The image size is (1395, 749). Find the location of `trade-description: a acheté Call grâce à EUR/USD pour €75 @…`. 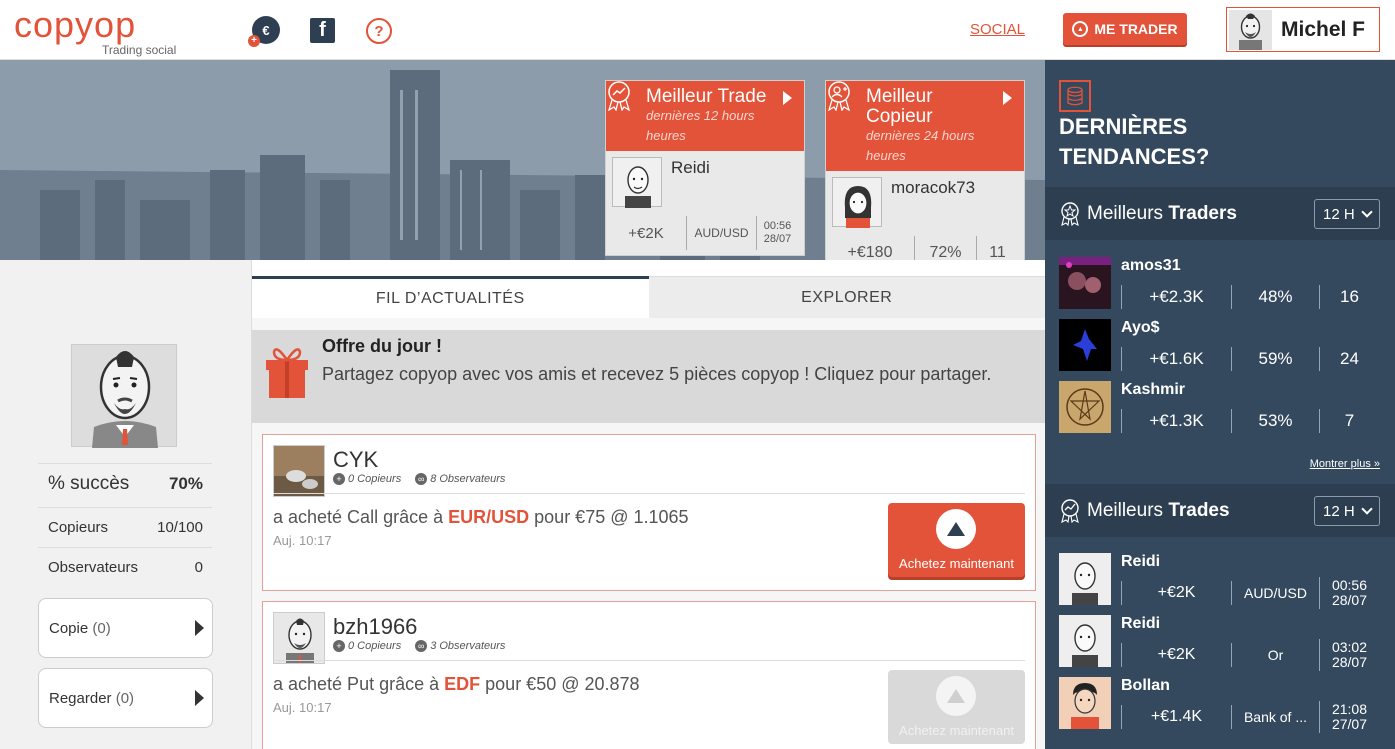

trade-description: a acheté Call grâce à EUR/USD pour €75 @… is located at coordinates (481, 517).